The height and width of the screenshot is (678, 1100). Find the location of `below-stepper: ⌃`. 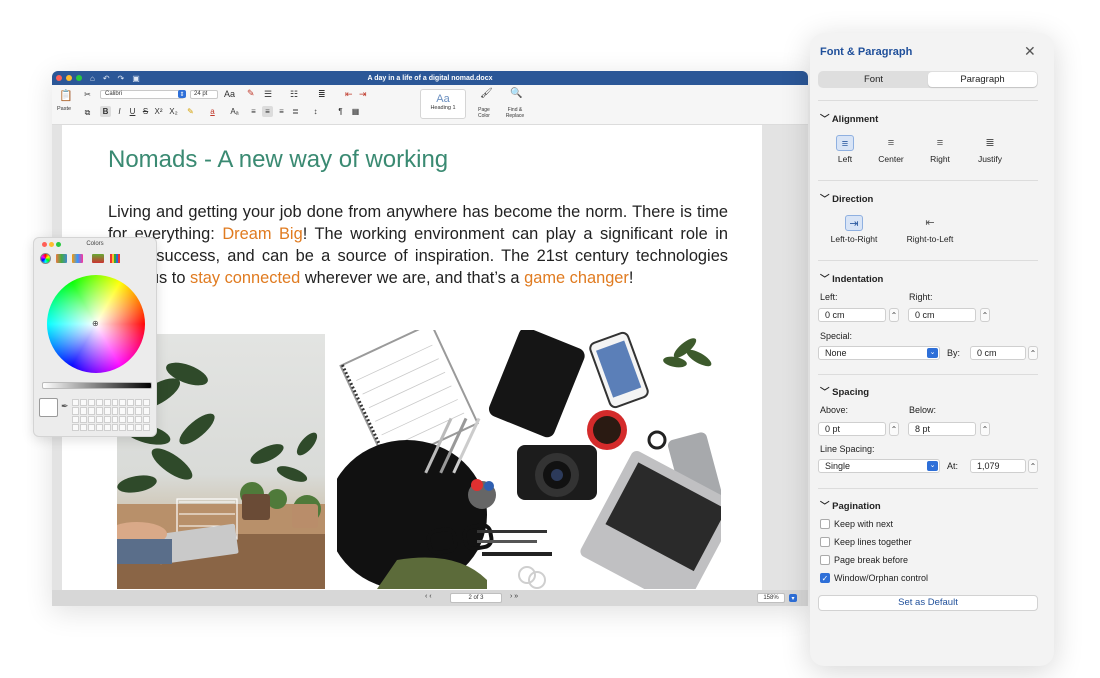

below-stepper: ⌃ is located at coordinates (985, 429).